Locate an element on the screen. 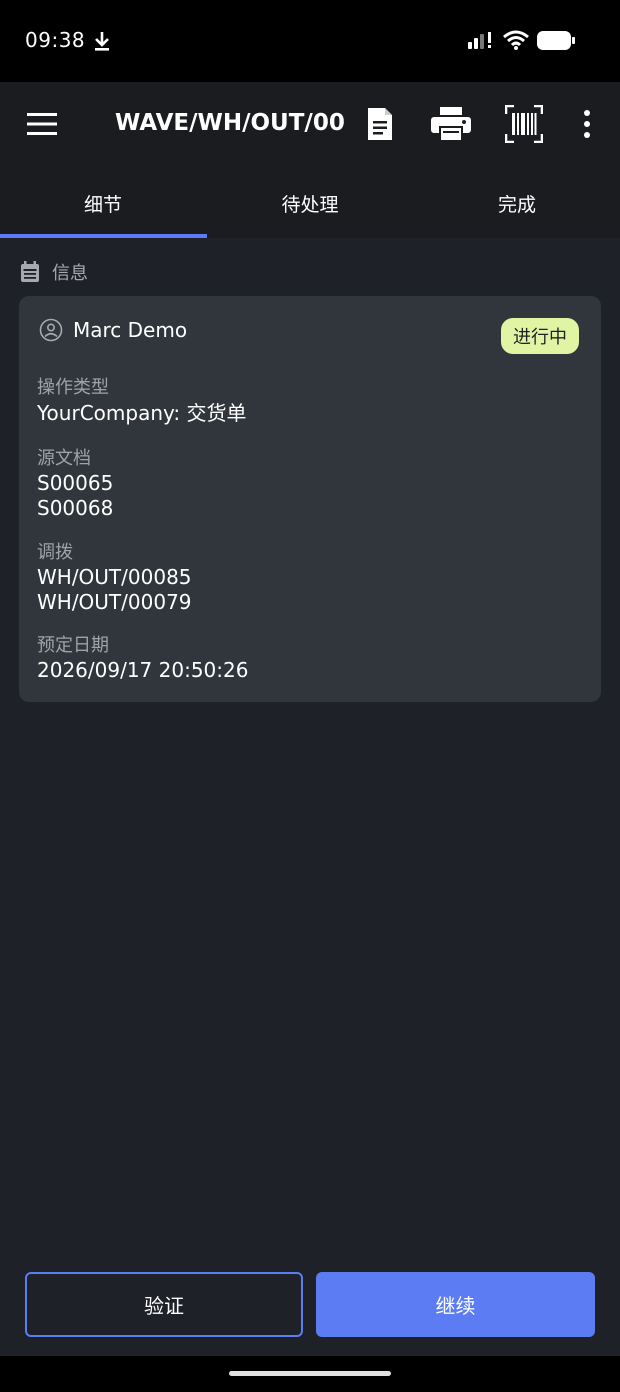 This screenshot has width=620, height=1392. menu-icon is located at coordinates (42, 124).